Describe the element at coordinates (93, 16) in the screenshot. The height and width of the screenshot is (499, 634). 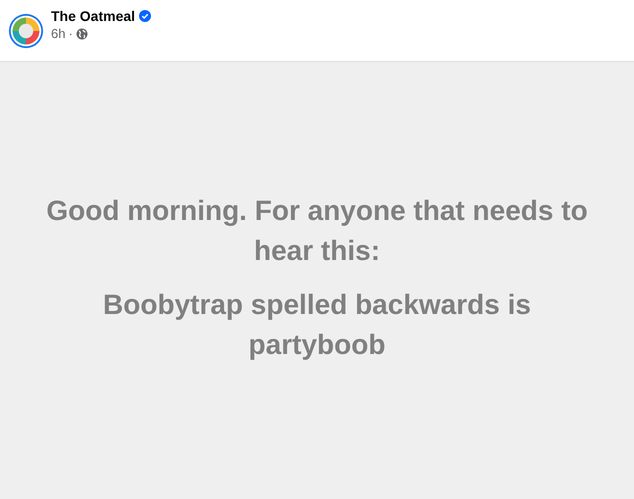
I see `author-name: The Oatmeal` at that location.